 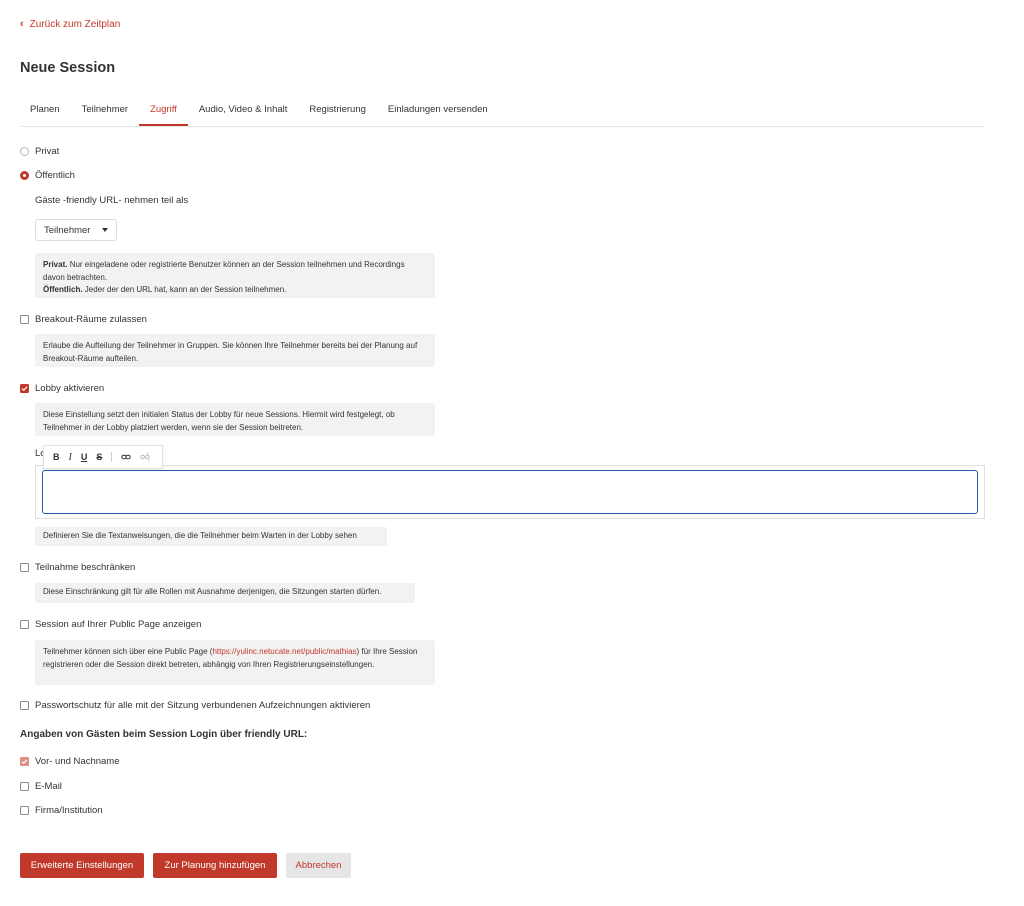 I want to click on chevron-left-icon: ‹, so click(x=22, y=24).